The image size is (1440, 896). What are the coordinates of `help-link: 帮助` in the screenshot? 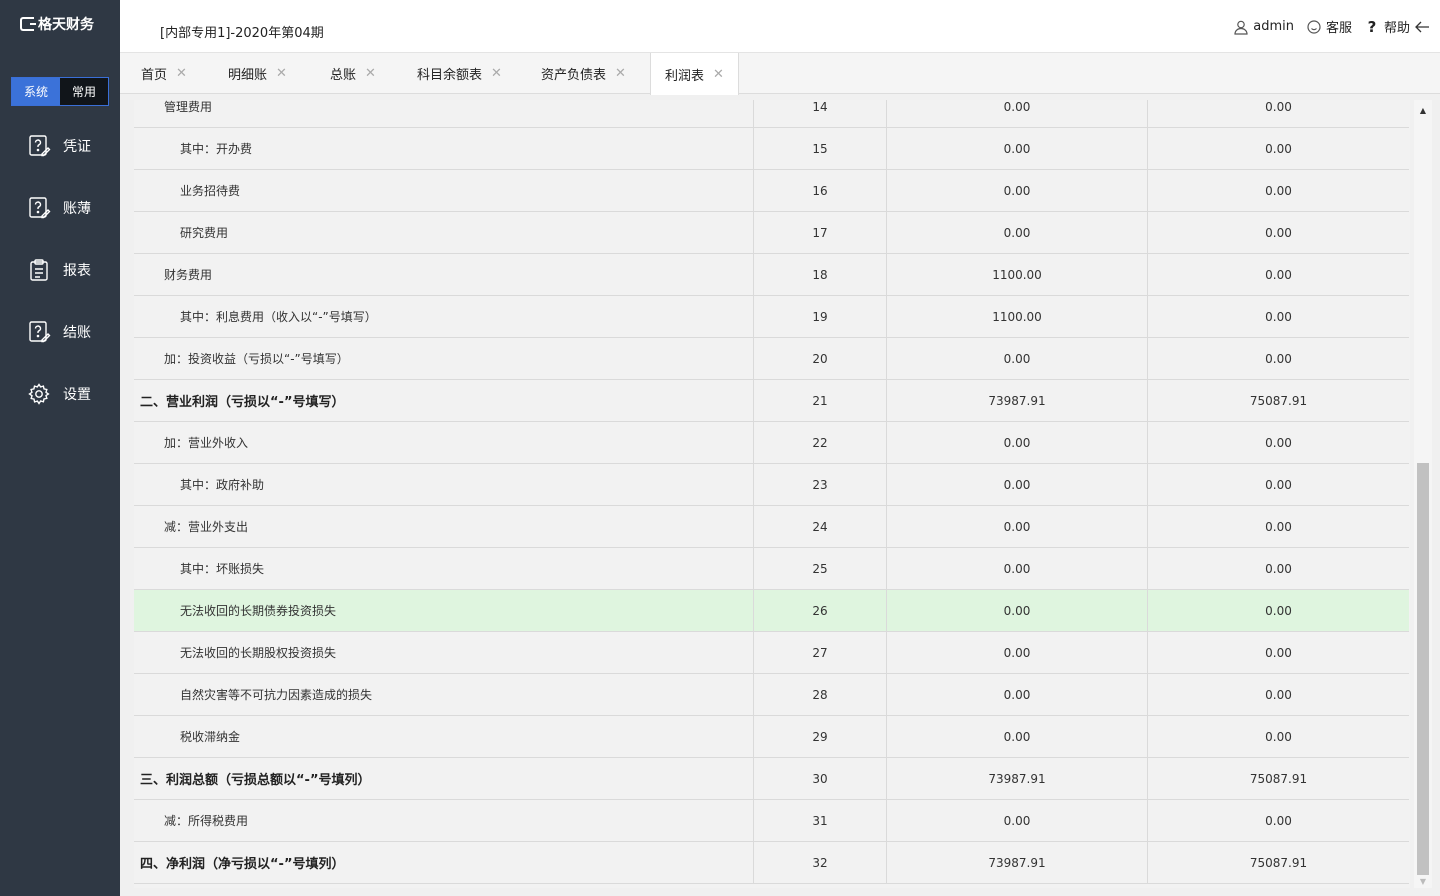 It's located at (1397, 26).